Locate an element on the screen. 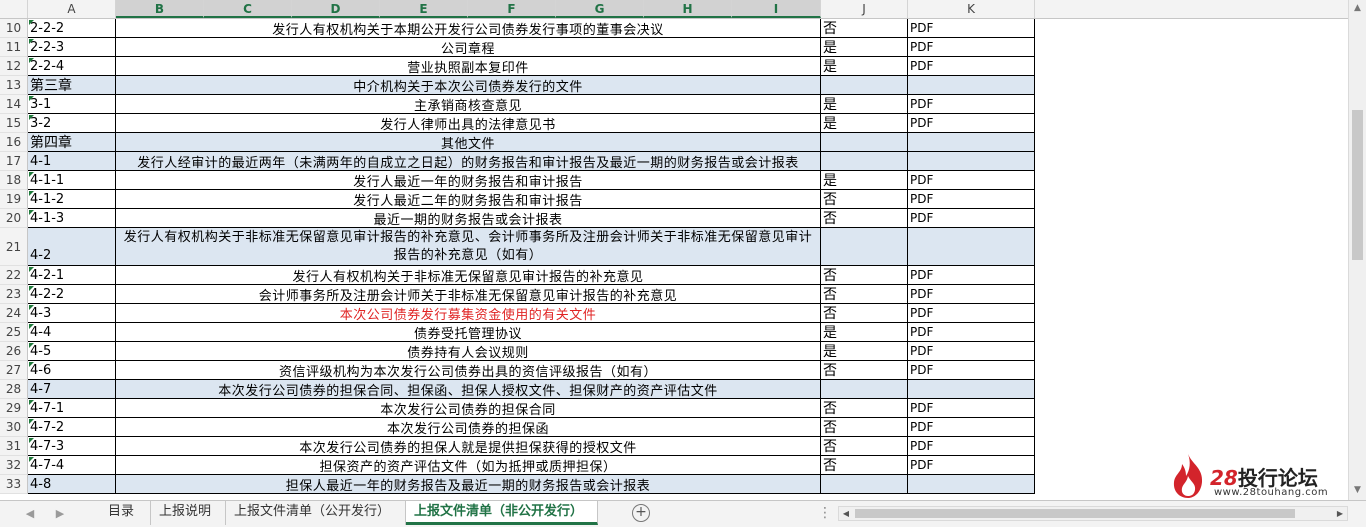 The width and height of the screenshot is (1366, 527). cell-code: 3-1 is located at coordinates (72, 104).